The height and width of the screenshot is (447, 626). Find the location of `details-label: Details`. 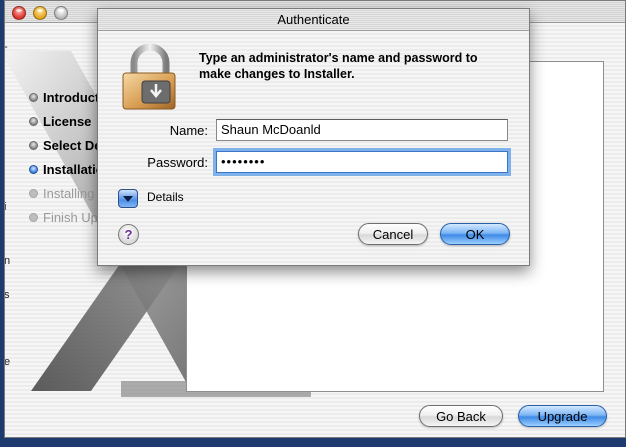

details-label: Details is located at coordinates (165, 197).